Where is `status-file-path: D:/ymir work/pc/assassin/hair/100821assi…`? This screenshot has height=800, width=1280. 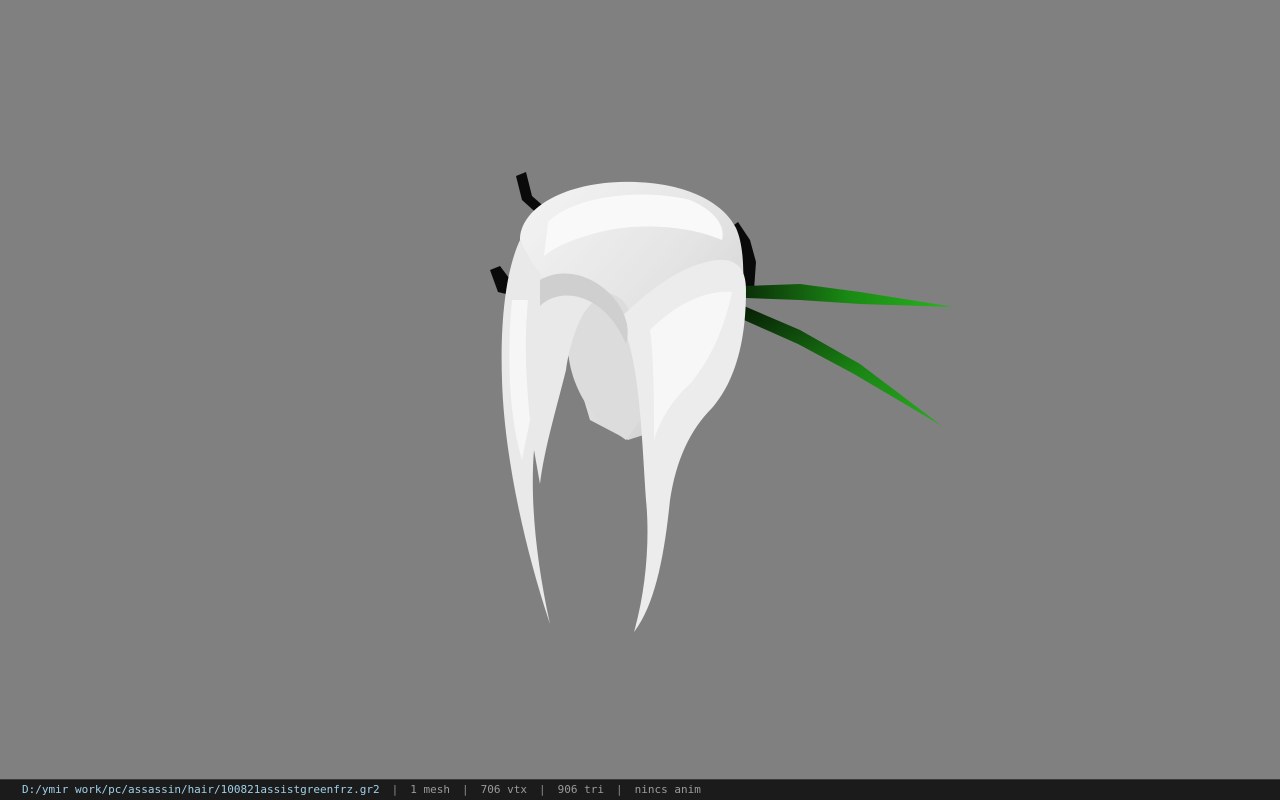
status-file-path: D:/ymir work/pc/assassin/hair/100821assi… is located at coordinates (201, 789).